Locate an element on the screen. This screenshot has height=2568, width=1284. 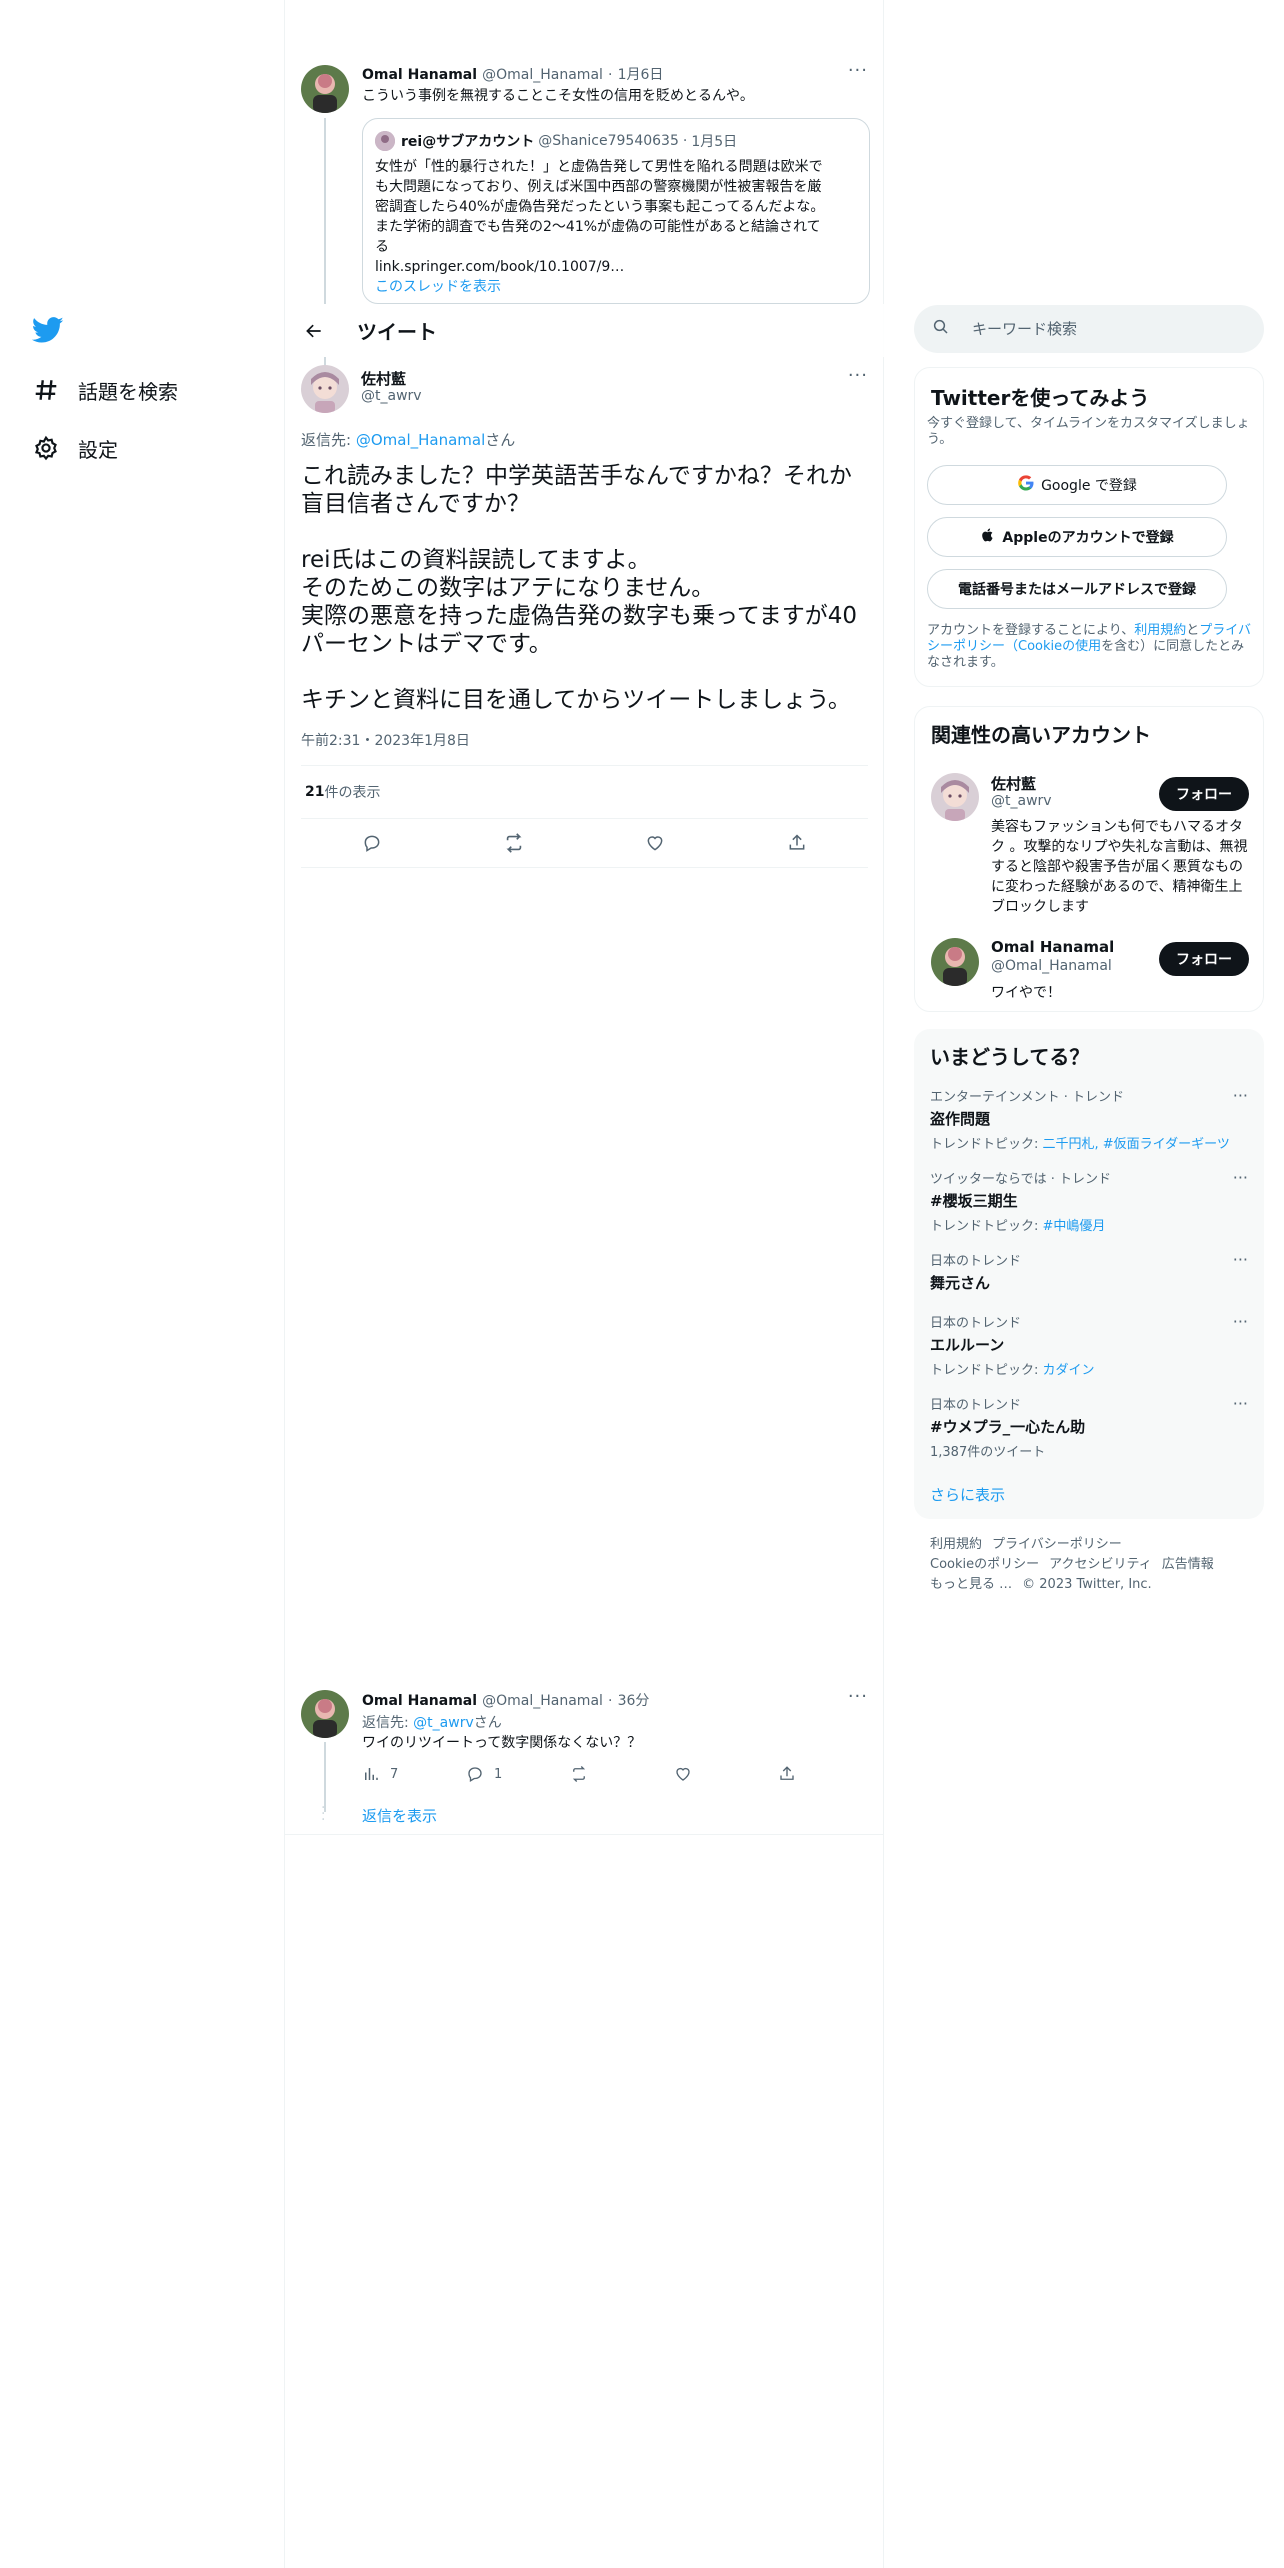
trend-topics: トレンドトピック: #中嶋優月 is located at coordinates (1018, 1226).